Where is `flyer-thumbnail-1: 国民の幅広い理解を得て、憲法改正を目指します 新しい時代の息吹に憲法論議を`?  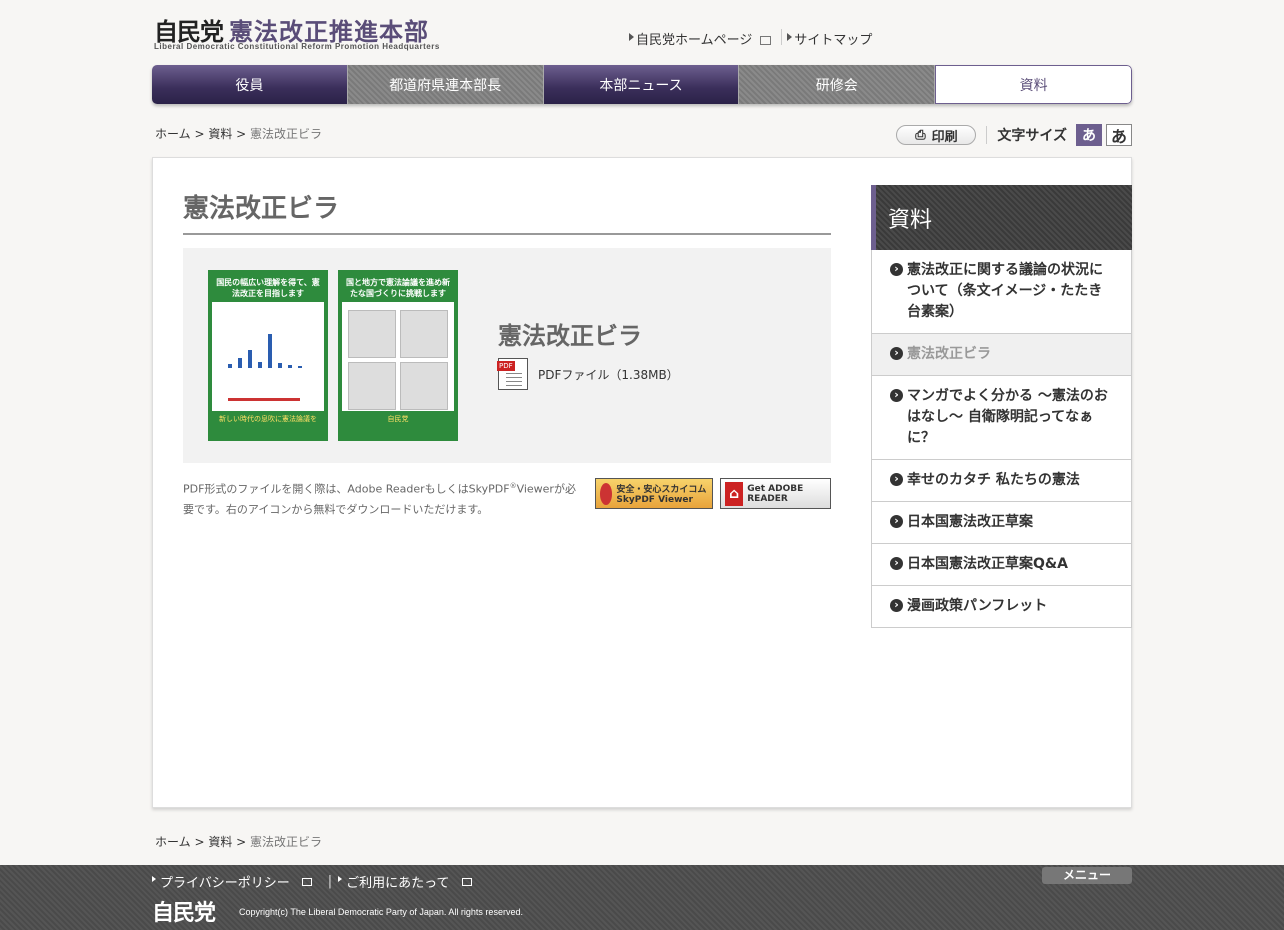
flyer-thumbnail-1: 国民の幅広い理解を得て、憲法改正を目指します 新しい時代の息吹に憲法論議を is located at coordinates (268, 355).